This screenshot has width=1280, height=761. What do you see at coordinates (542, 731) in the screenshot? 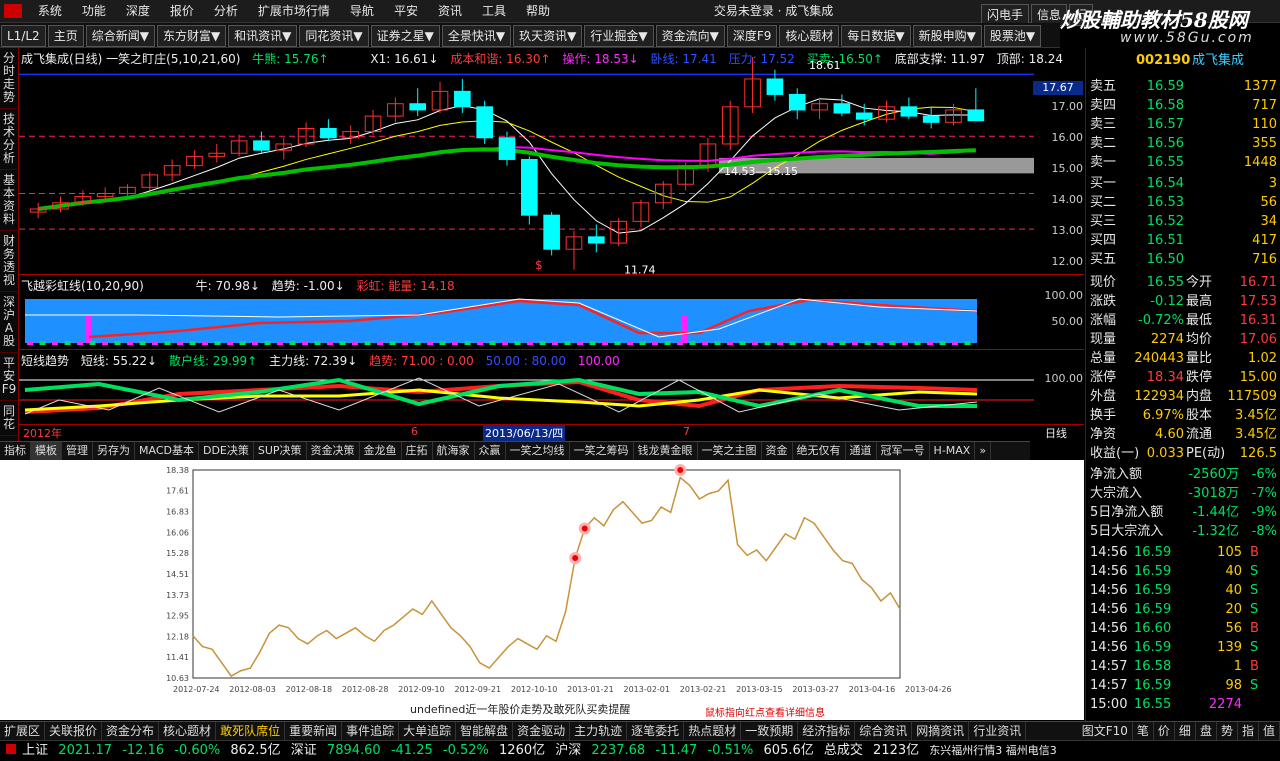
I see `link-tab-9: 资金驱动` at bounding box center [542, 731].